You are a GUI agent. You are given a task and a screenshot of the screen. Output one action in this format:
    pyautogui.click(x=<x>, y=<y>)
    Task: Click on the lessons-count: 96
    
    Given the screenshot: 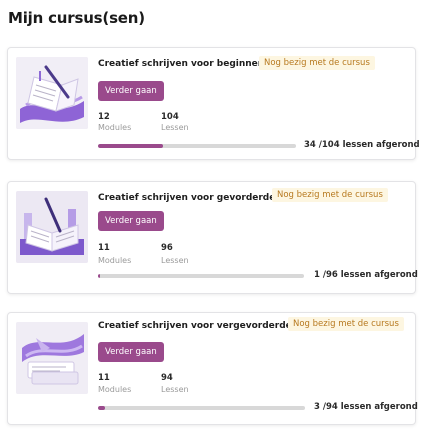 What is the action you would take?
    pyautogui.click(x=167, y=248)
    